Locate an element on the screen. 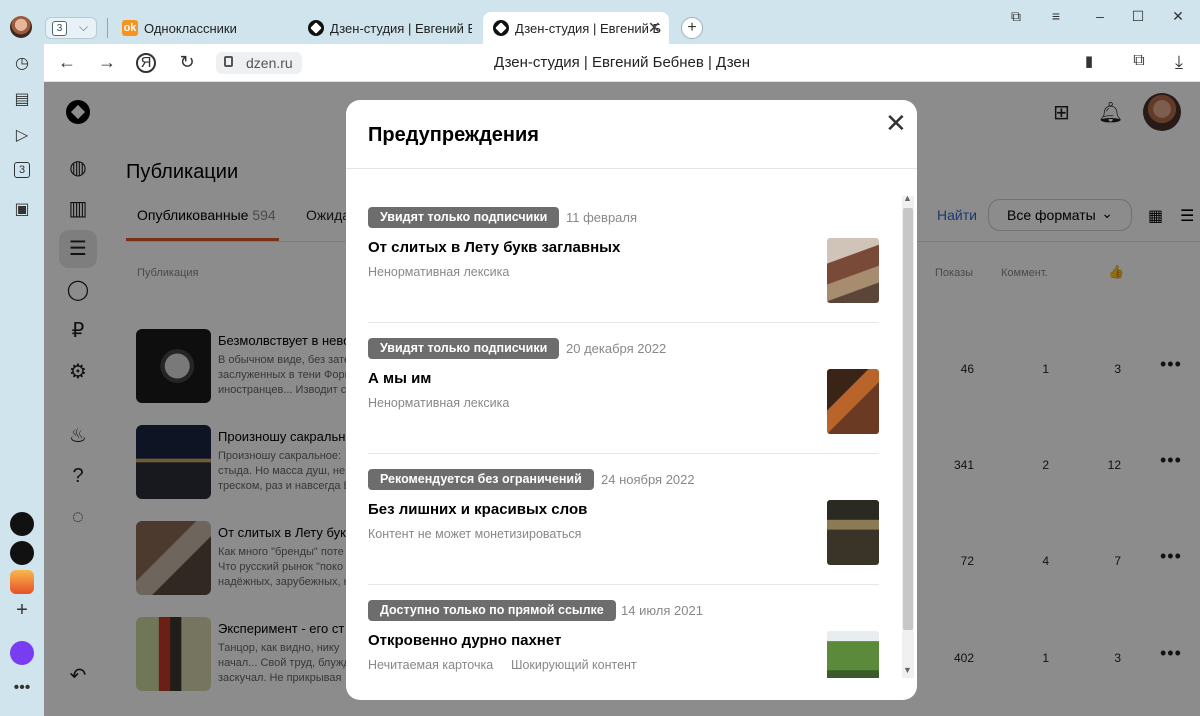 This screenshot has height=716, width=1200. warning-reason: Нечитаемая карточка is located at coordinates (431, 665).